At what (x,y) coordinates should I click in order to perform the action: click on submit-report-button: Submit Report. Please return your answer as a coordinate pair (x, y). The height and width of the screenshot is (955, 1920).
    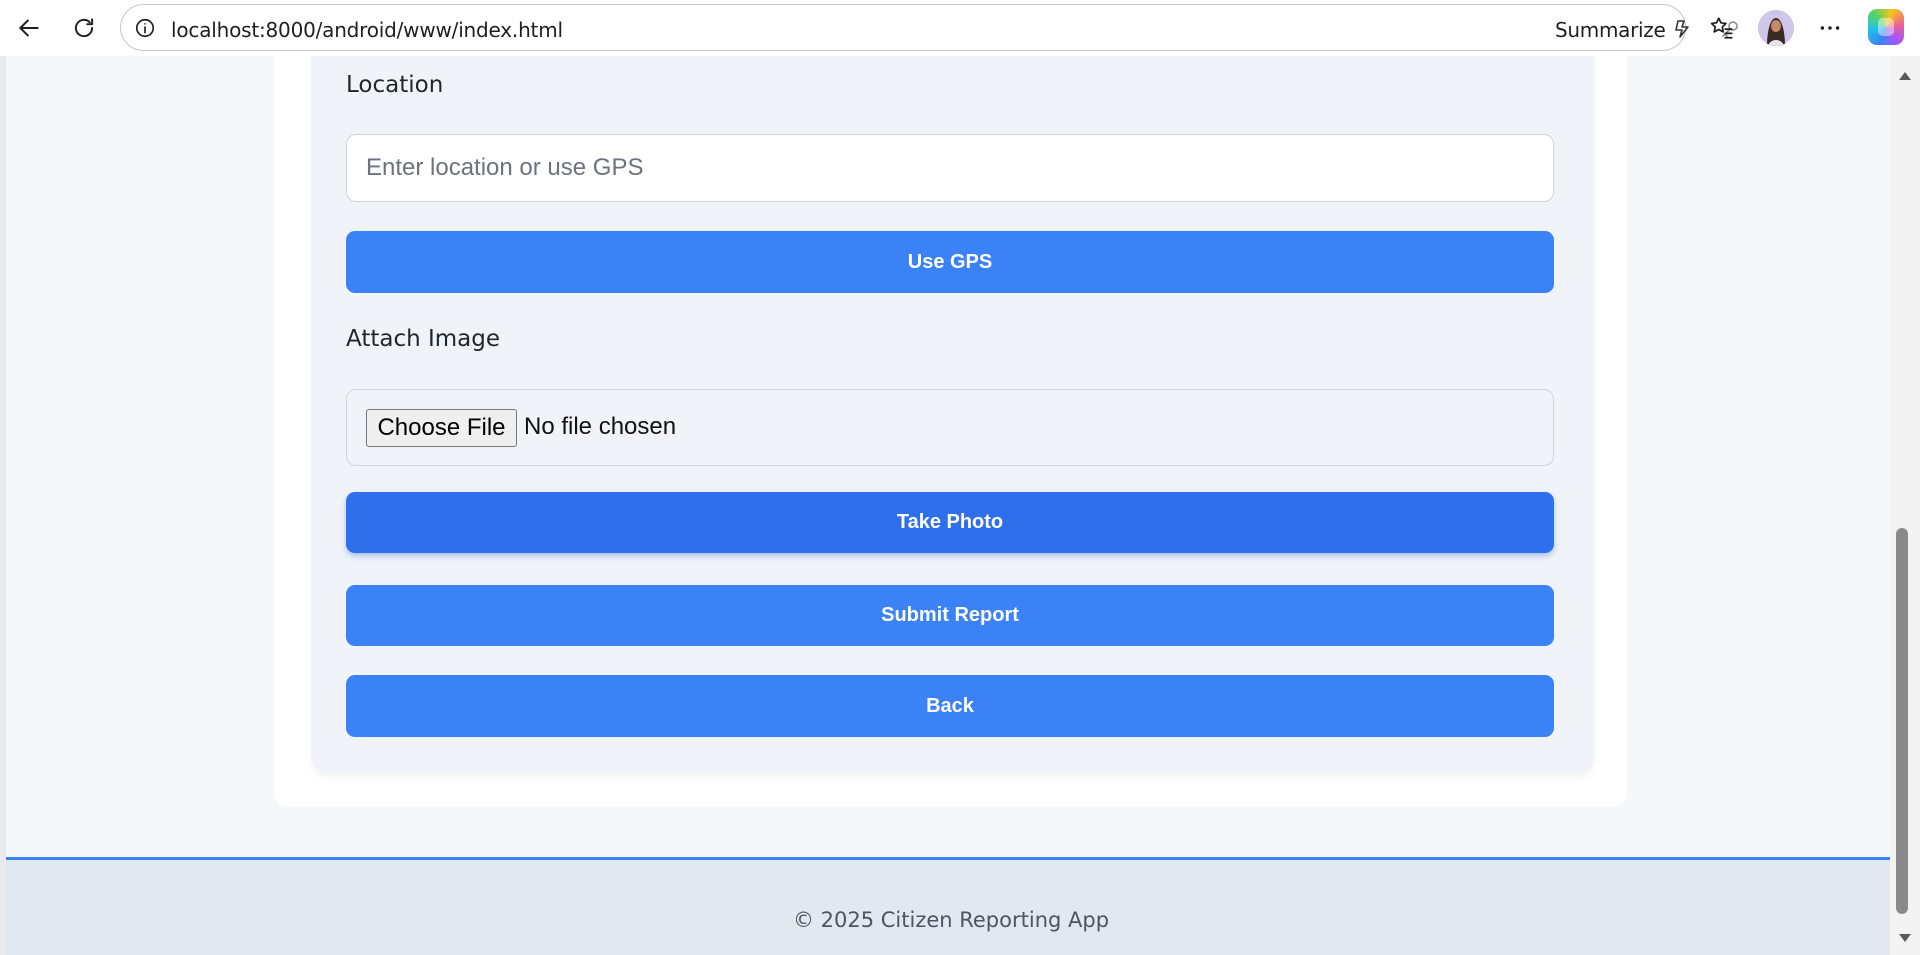
    Looking at the image, I should click on (950, 615).